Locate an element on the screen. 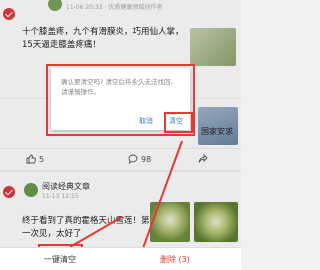  confirm-clear-dialog: 确认要清空吗? 清空后将永久无法找回, 请谨慎操作。 取消 清空 is located at coordinates (120, 99).